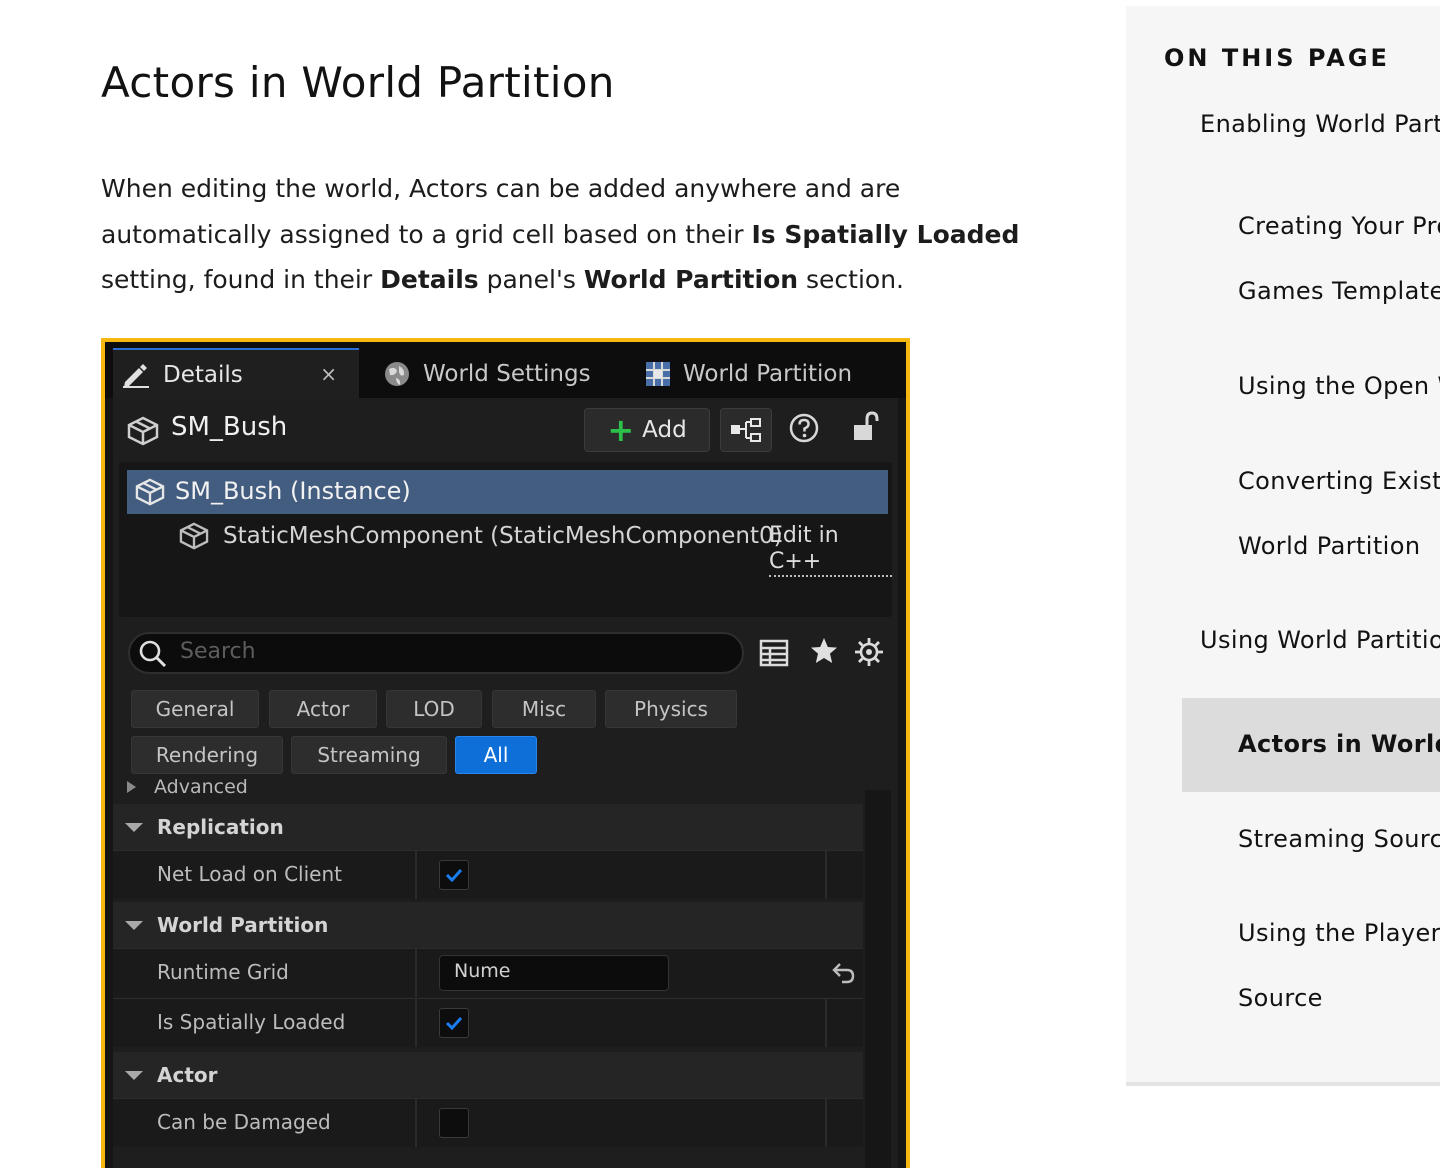 The image size is (1440, 1168). Describe the element at coordinates (1339, 386) in the screenshot. I see `toc-item-using-the-open-world: Using the Open W` at that location.